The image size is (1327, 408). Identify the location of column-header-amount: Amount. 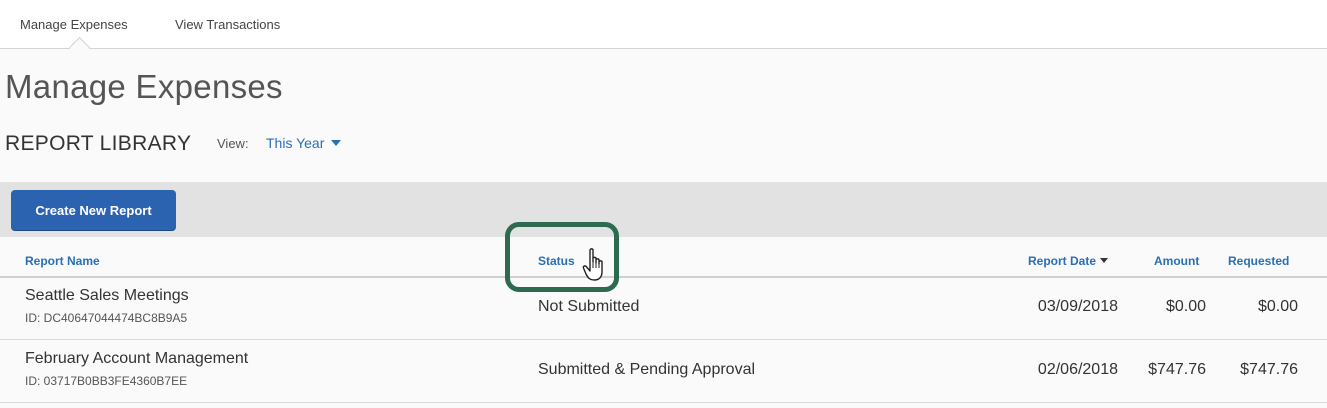
(1176, 261).